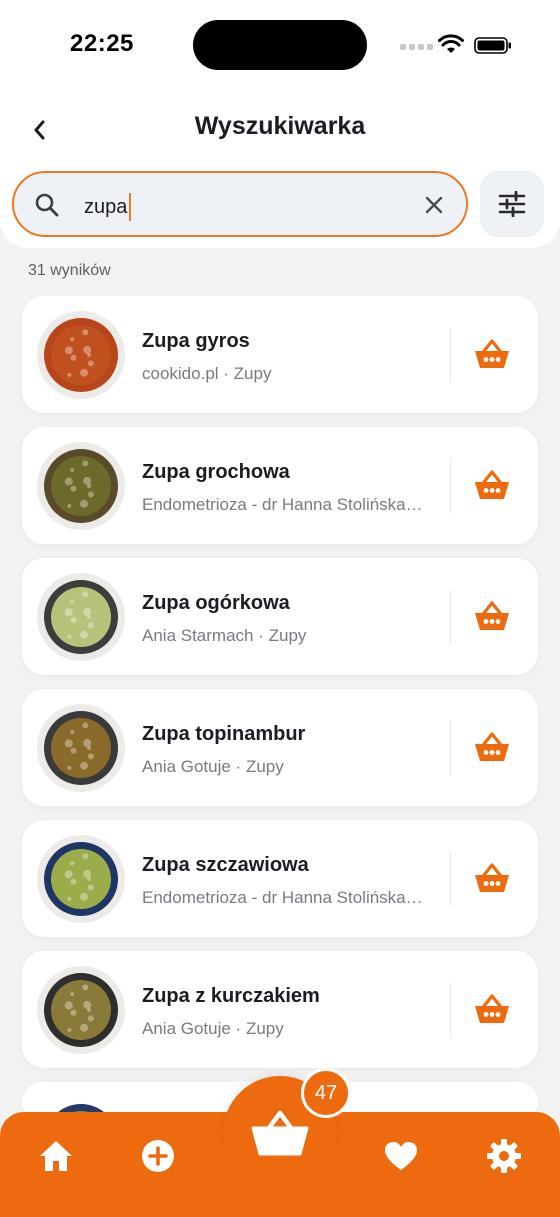 The height and width of the screenshot is (1217, 560). Describe the element at coordinates (216, 603) in the screenshot. I see `recipe-name: Zupa ogórkowa` at that location.